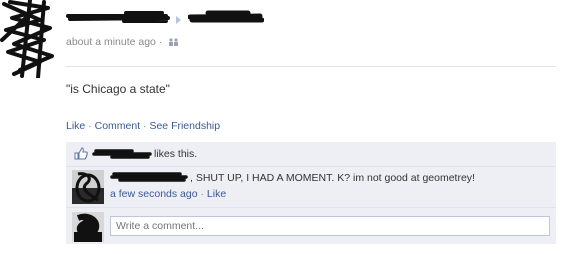  What do you see at coordinates (311, 30) in the screenshot?
I see `post-header: about a minute ago ·` at bounding box center [311, 30].